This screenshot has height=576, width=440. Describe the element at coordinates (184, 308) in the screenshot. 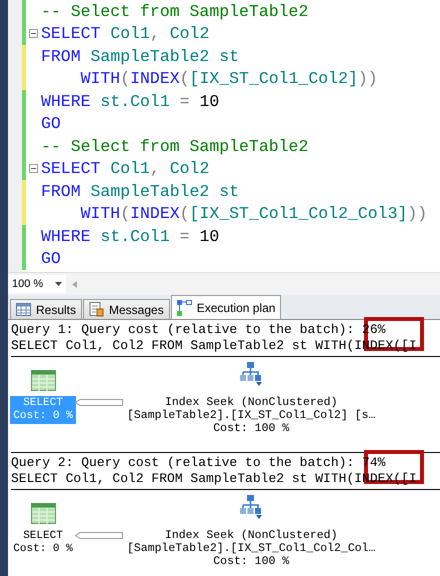

I see `plan-icon` at that location.